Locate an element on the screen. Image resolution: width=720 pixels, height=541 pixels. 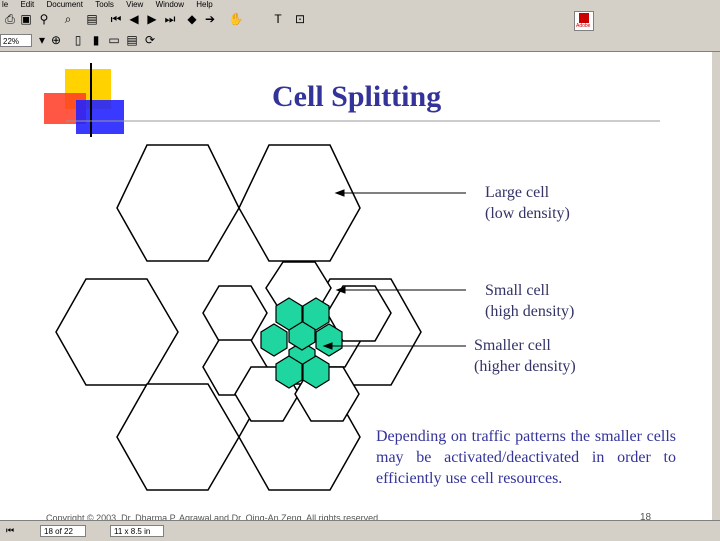
small-cell-label-line2: (high density) is located at coordinates (530, 311).